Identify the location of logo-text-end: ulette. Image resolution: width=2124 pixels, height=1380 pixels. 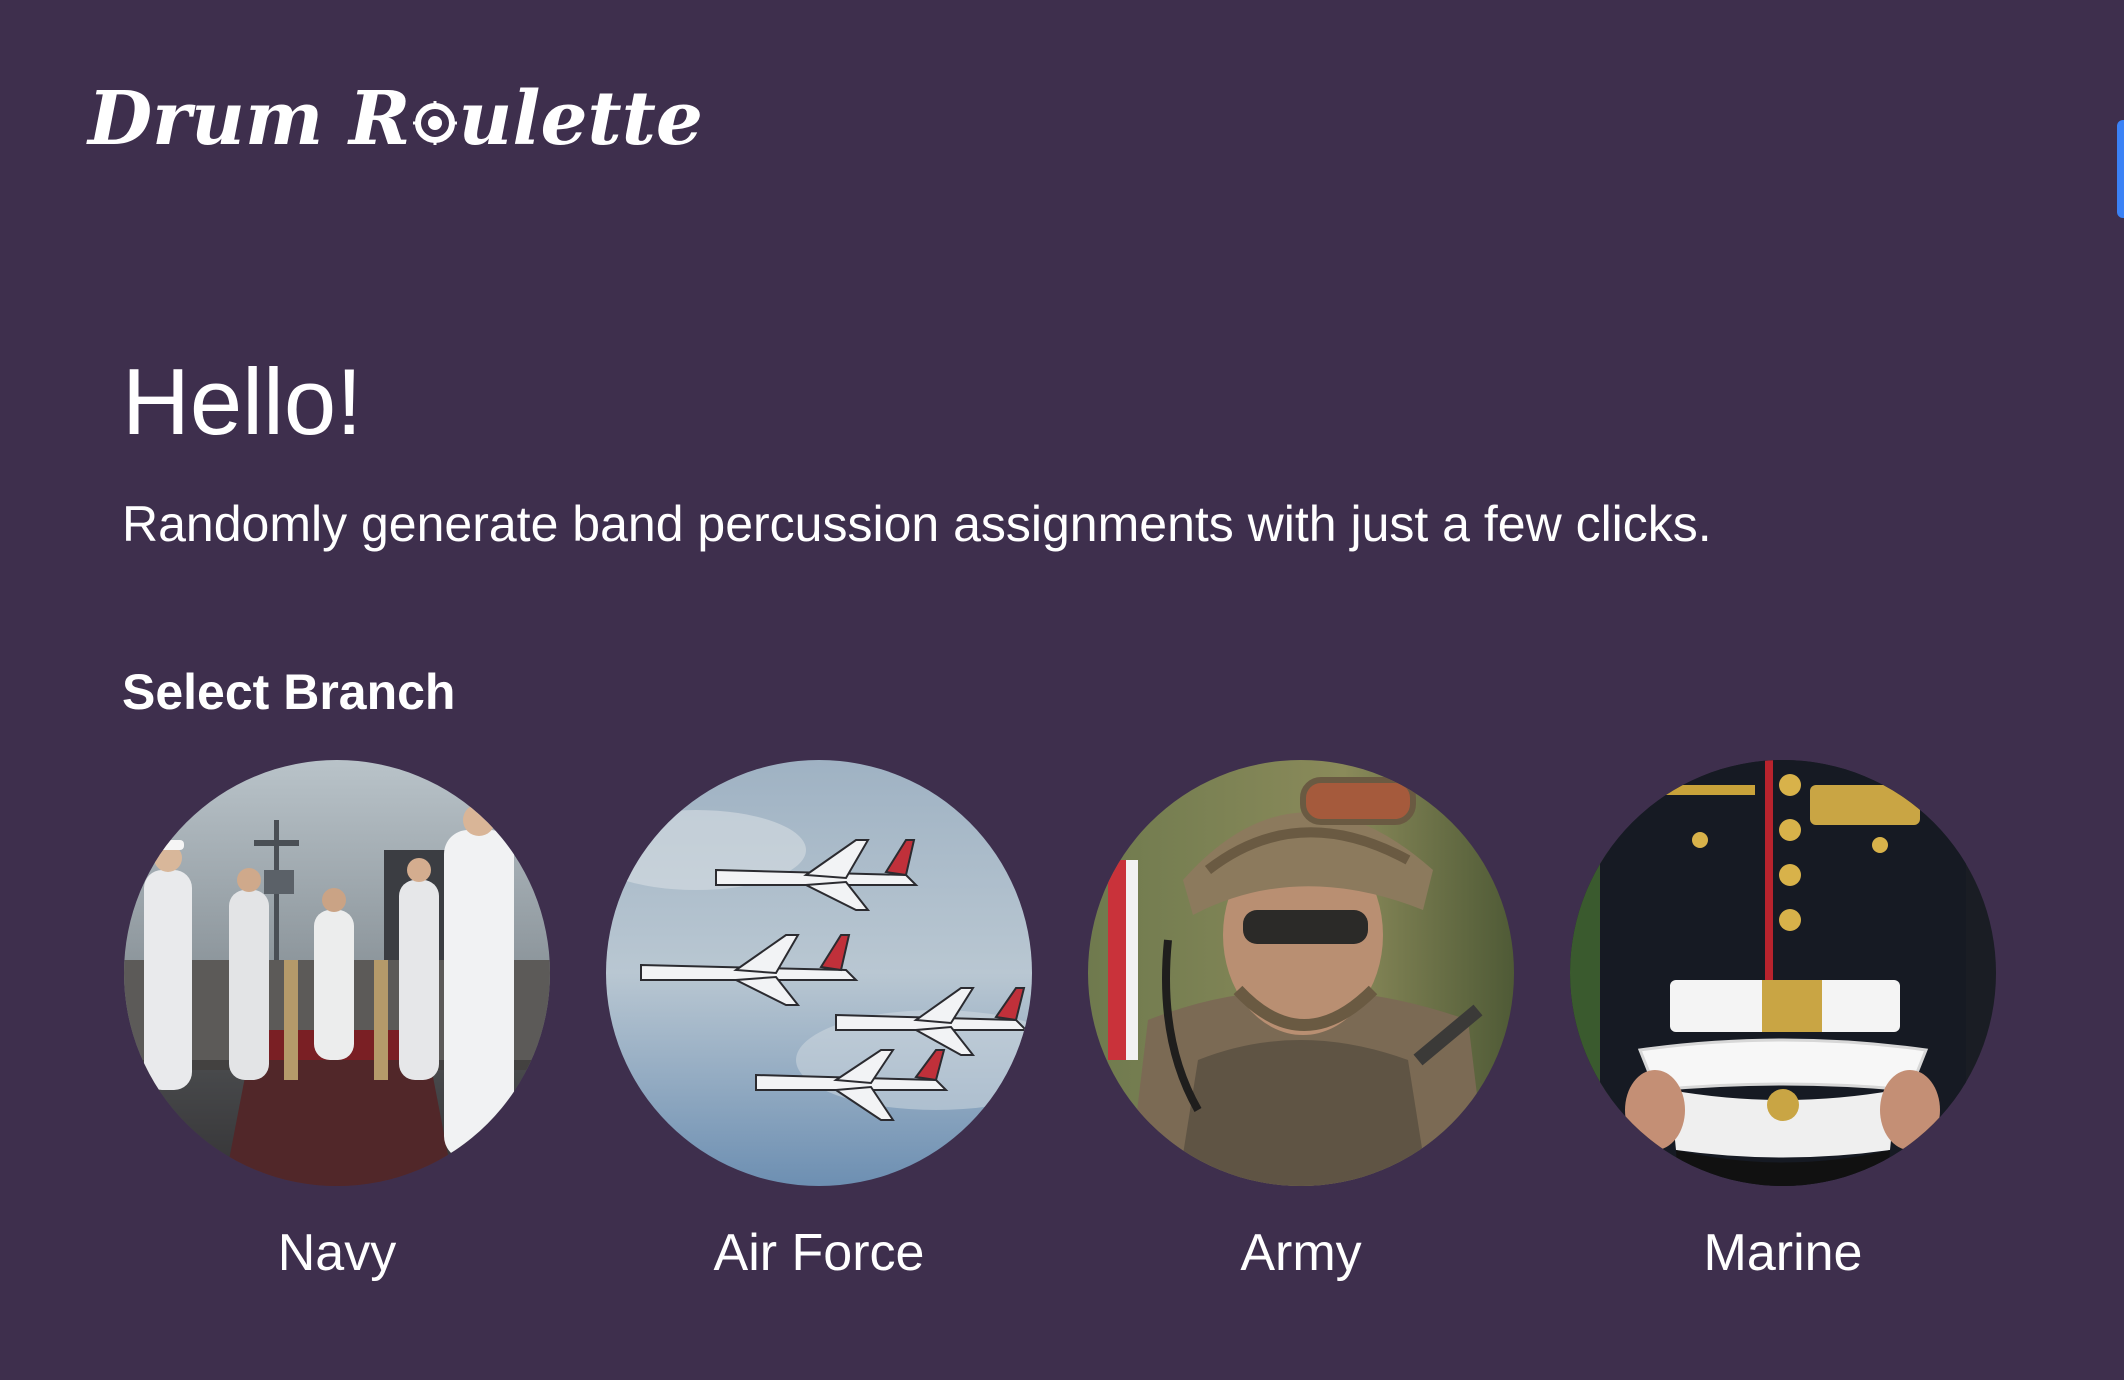
(580, 119).